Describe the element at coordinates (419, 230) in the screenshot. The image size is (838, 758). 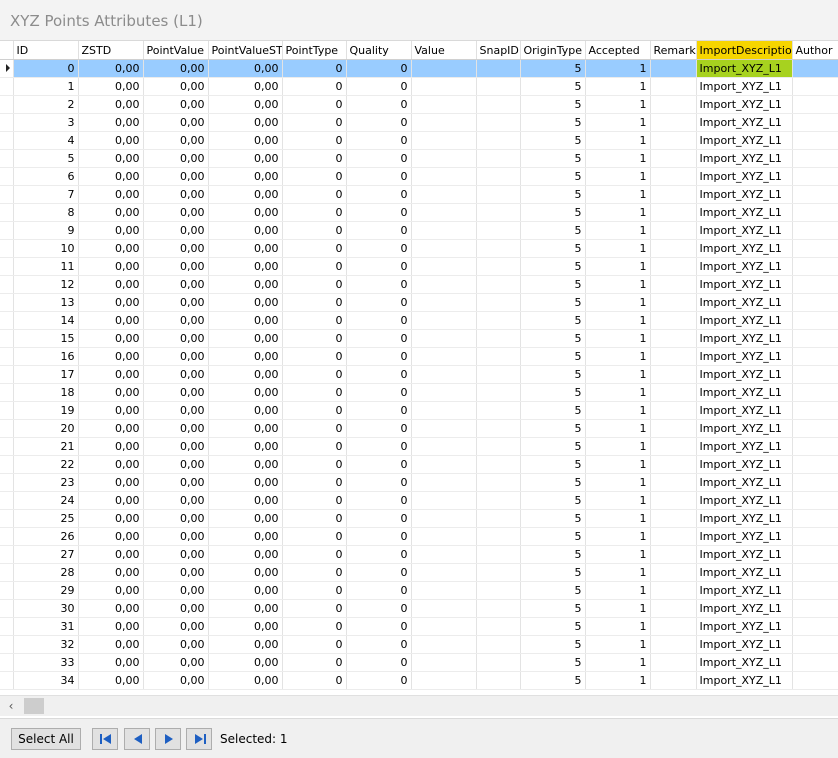
I see `table-row: 9 0,00 0,00 0,00 0 0 5 1 Import_XYZ_L1` at that location.